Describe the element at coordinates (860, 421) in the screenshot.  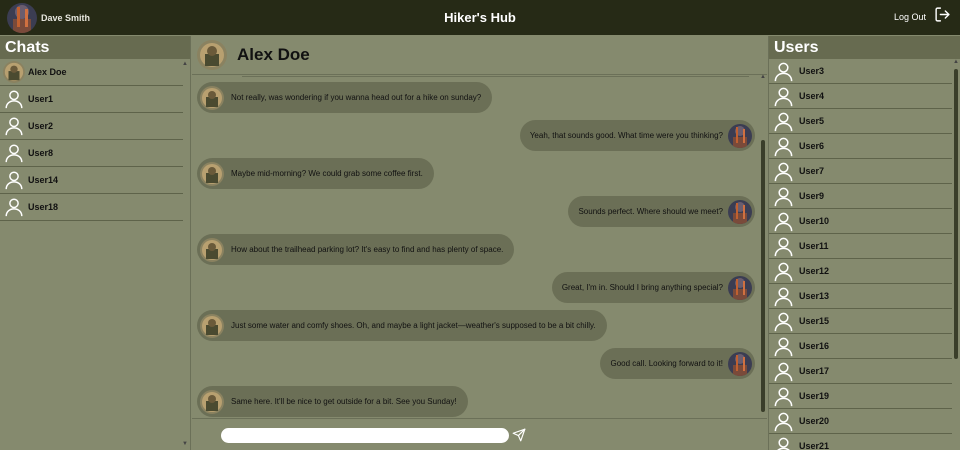
I see `user-item: User20` at that location.